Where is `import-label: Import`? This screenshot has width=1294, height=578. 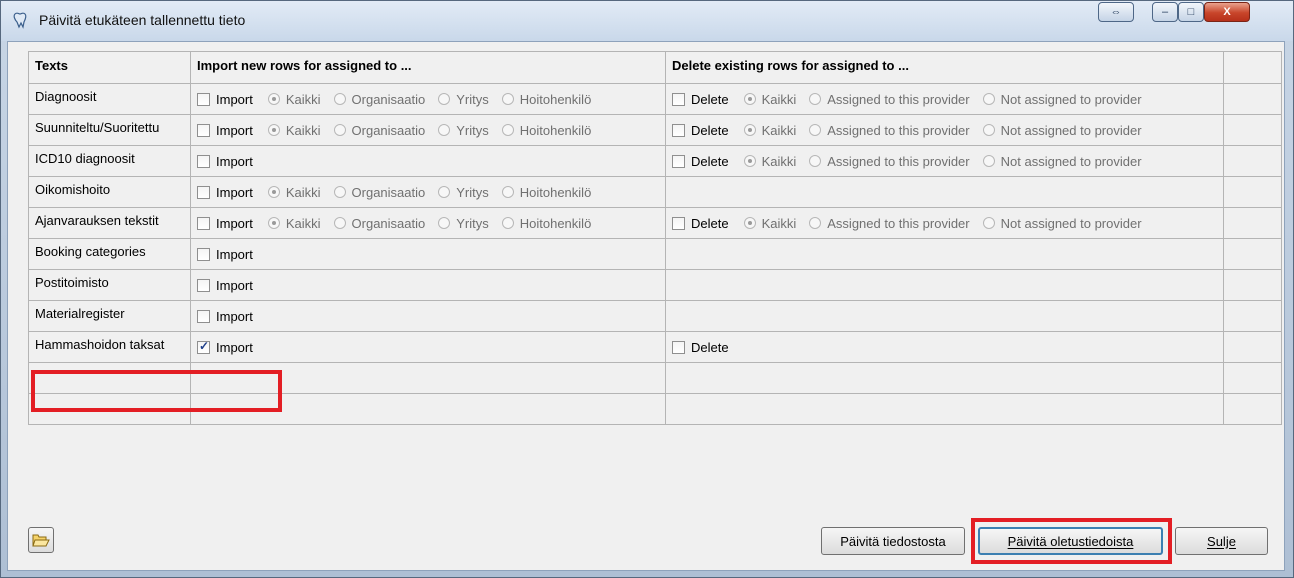
import-label: Import is located at coordinates (234, 223).